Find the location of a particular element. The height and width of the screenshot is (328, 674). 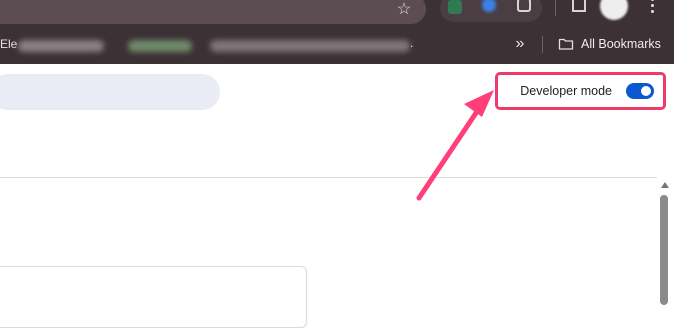

toolbar-divider is located at coordinates (555, 8).